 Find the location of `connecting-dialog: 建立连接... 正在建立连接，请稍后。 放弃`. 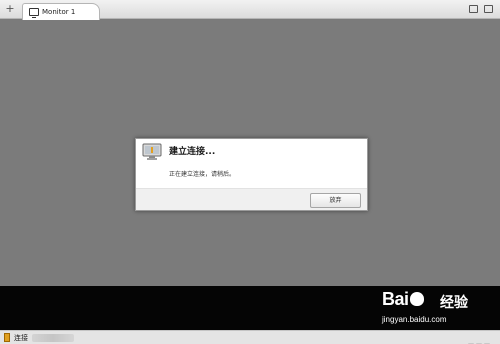

connecting-dialog: 建立连接... 正在建立连接，请稍后。 放弃 is located at coordinates (251, 174).